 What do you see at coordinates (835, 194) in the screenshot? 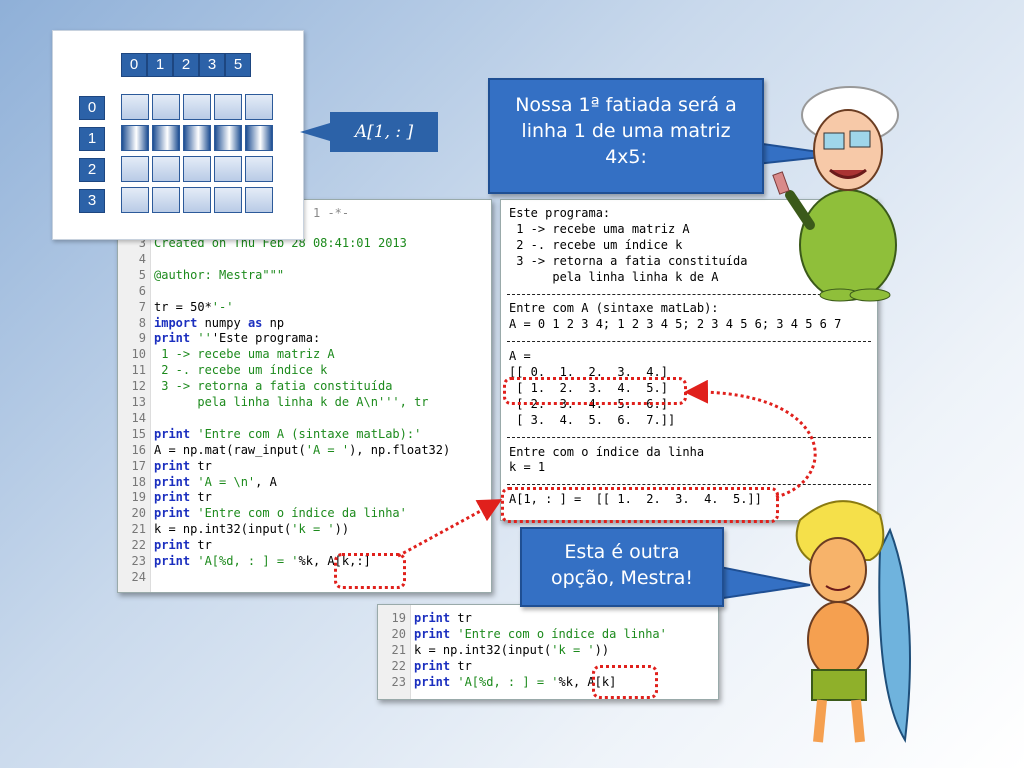
I see `teacher-illustration` at bounding box center [835, 194].